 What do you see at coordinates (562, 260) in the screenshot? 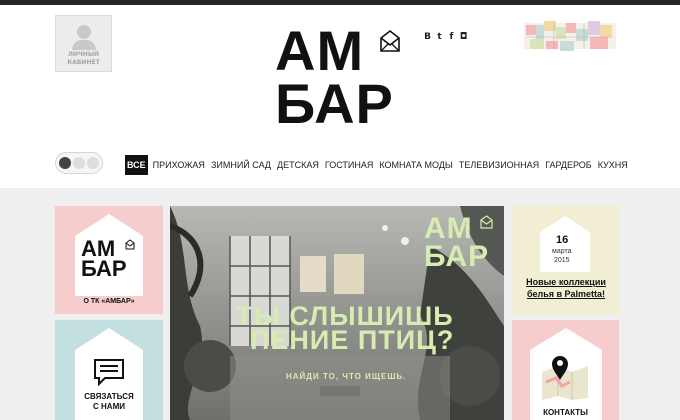
I see `news-year: 2015` at bounding box center [562, 260].